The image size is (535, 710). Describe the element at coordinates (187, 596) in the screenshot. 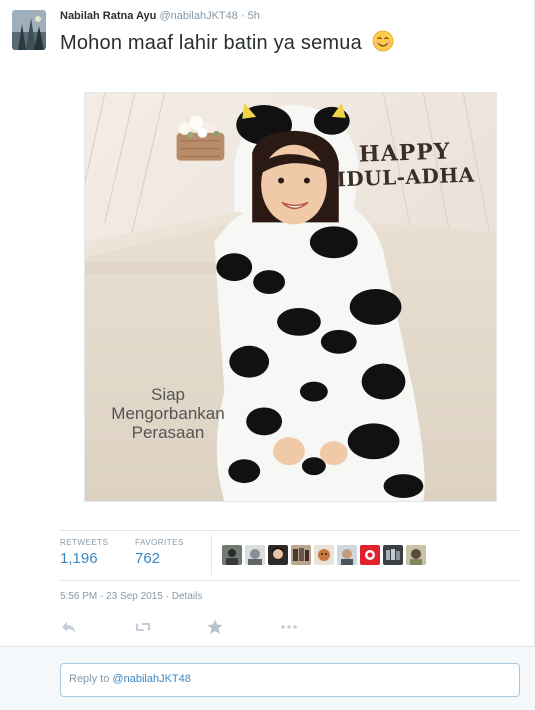

I see `details-link: Details` at that location.